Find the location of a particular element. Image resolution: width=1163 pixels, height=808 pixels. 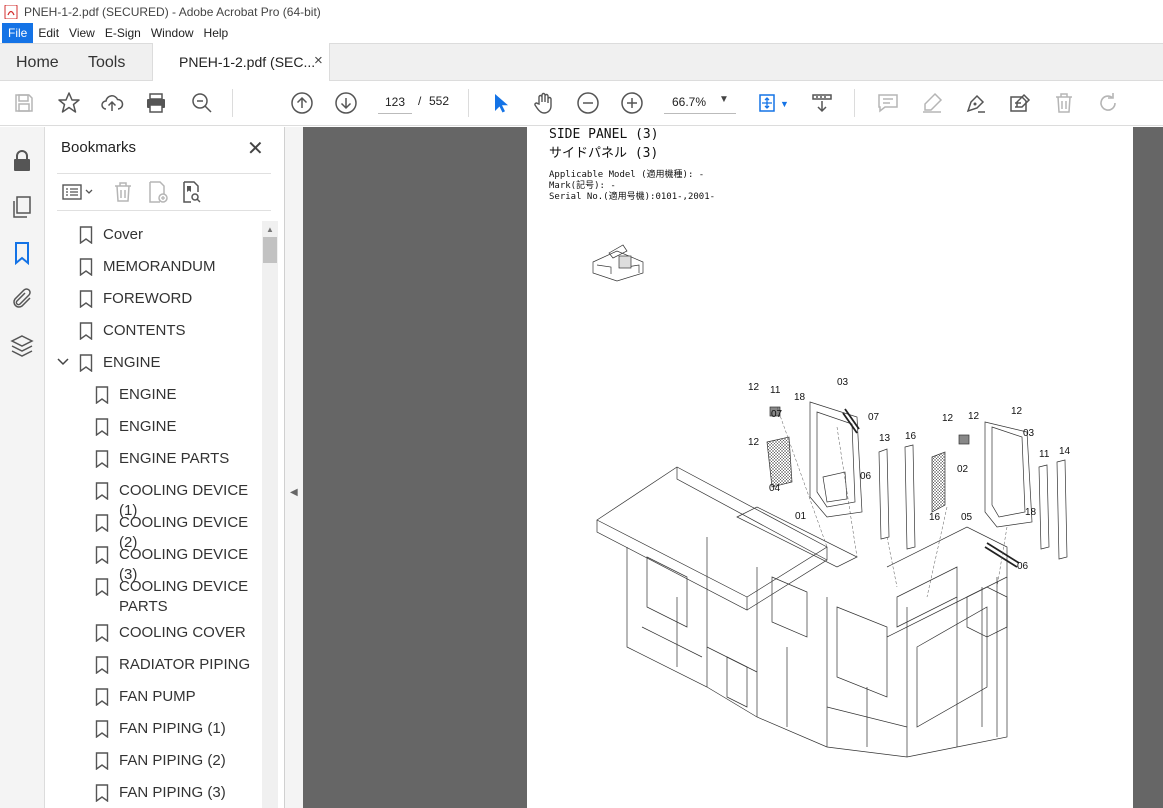

bookmark-item-fan-piping-3: FAN PIPING (3) is located at coordinates (153, 793).